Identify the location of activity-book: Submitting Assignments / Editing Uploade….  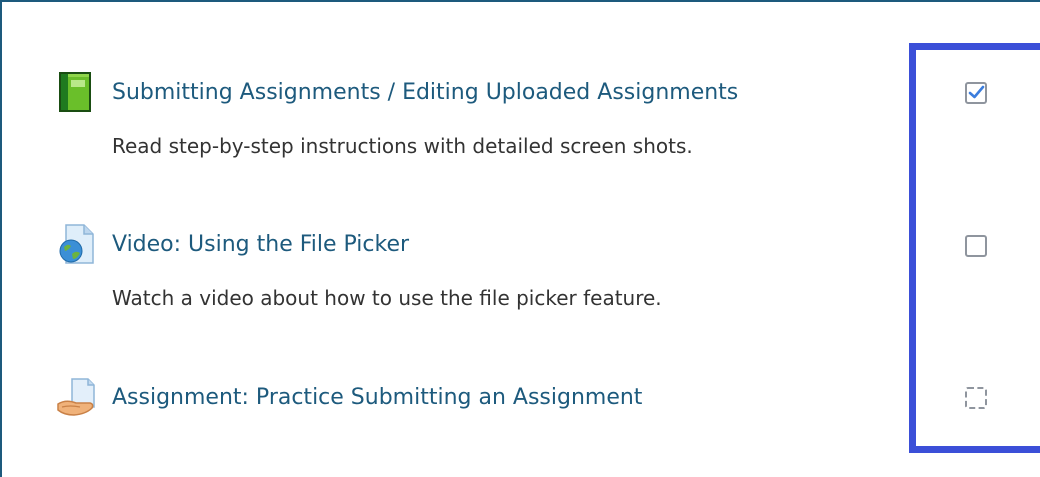
(466, 115).